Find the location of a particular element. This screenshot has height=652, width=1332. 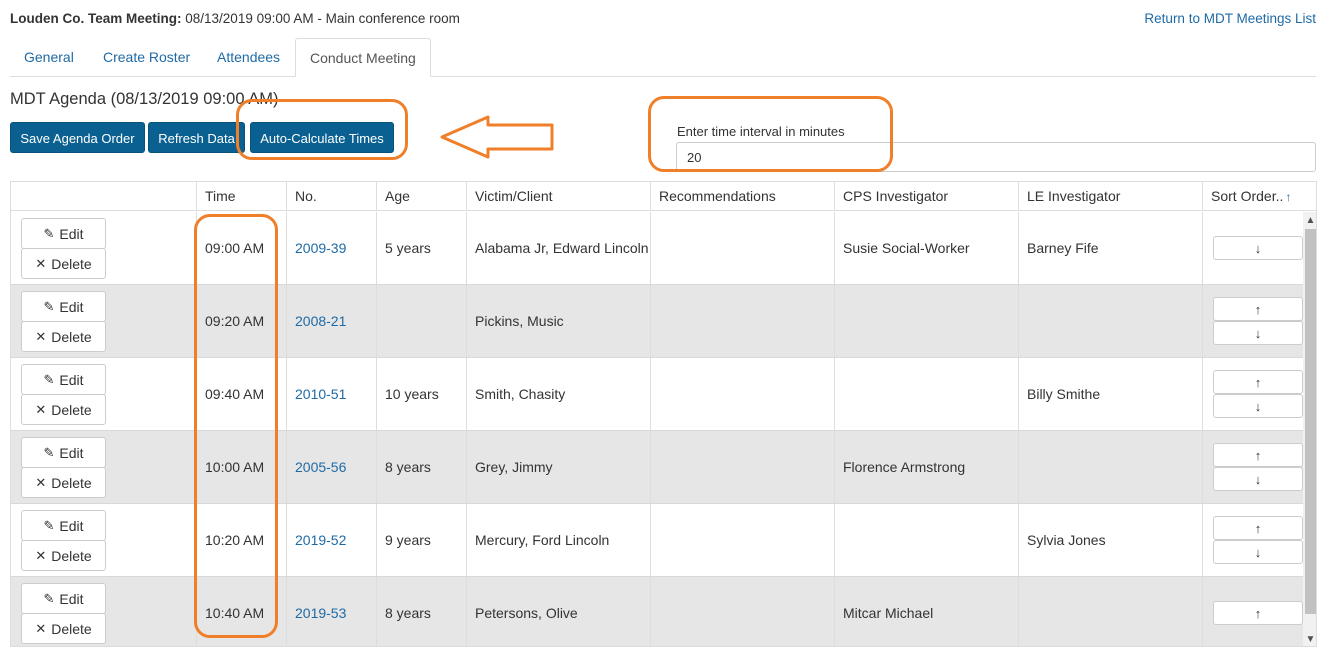

return-to-list-link: Return to MDT Meetings List is located at coordinates (1230, 18).